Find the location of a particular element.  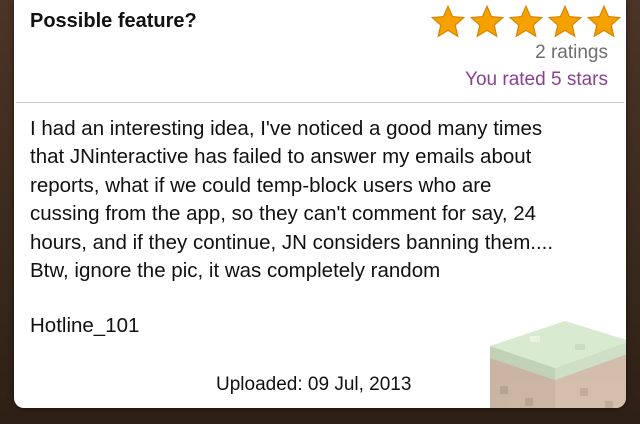

post-title: Possible feature? is located at coordinates (113, 21).